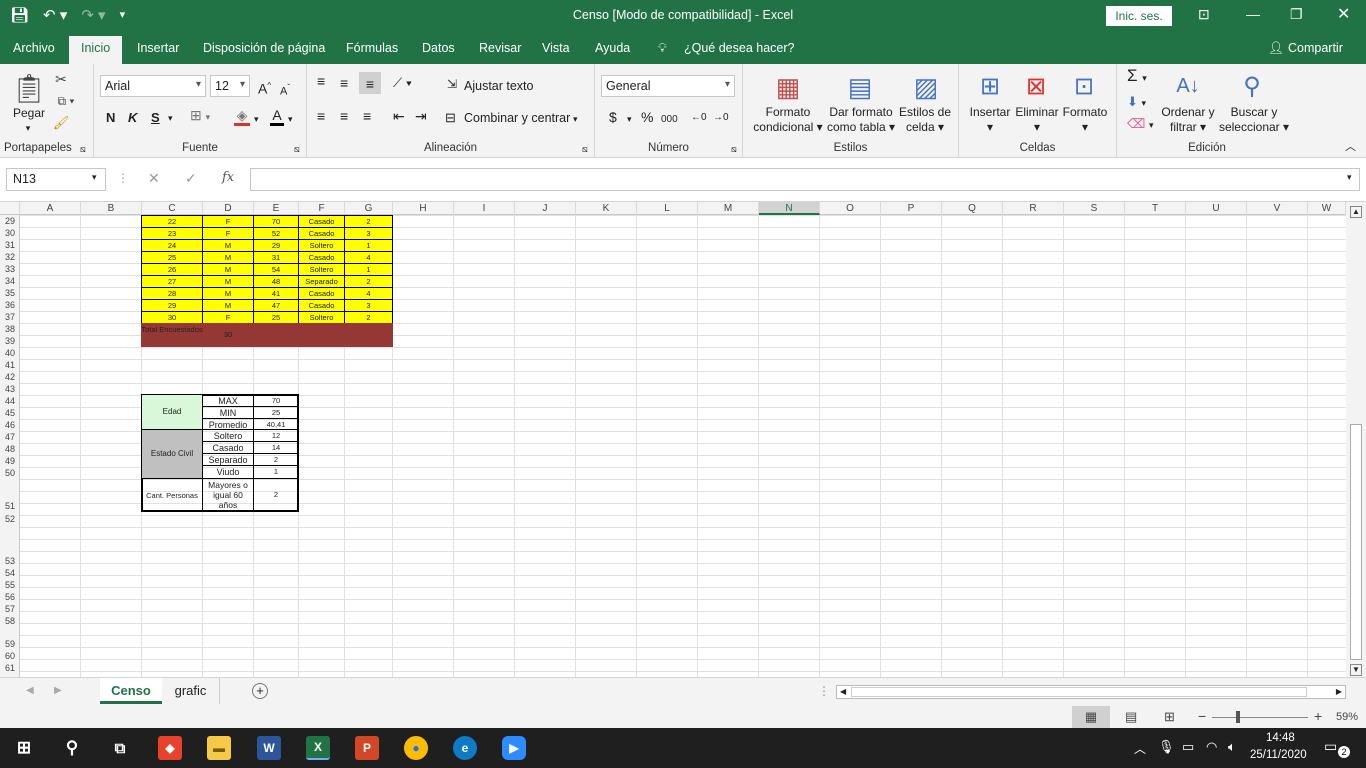 The width and height of the screenshot is (1366, 768). Describe the element at coordinates (1084, 86) in the screenshot. I see `format-cells-icon: ⊡` at that location.